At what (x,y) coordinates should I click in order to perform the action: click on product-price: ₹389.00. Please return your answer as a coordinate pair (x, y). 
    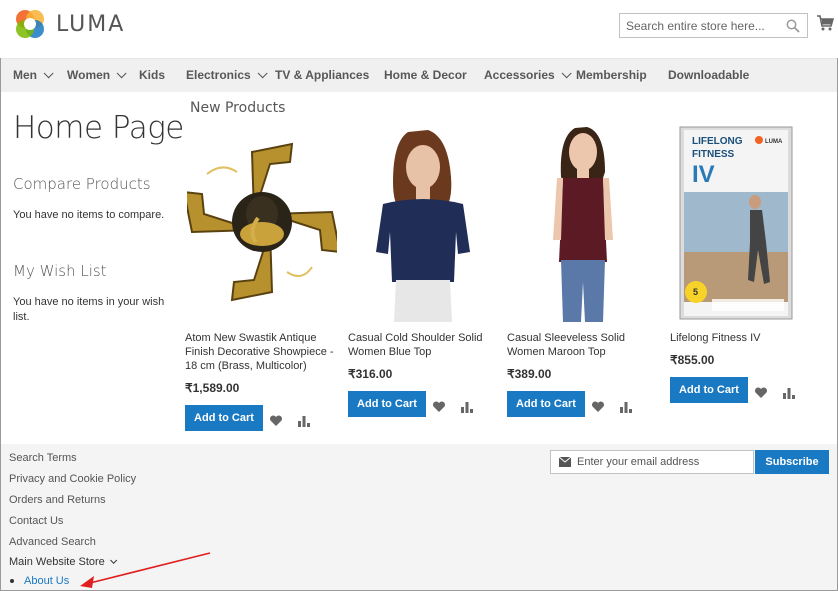
    Looking at the image, I should click on (529, 374).